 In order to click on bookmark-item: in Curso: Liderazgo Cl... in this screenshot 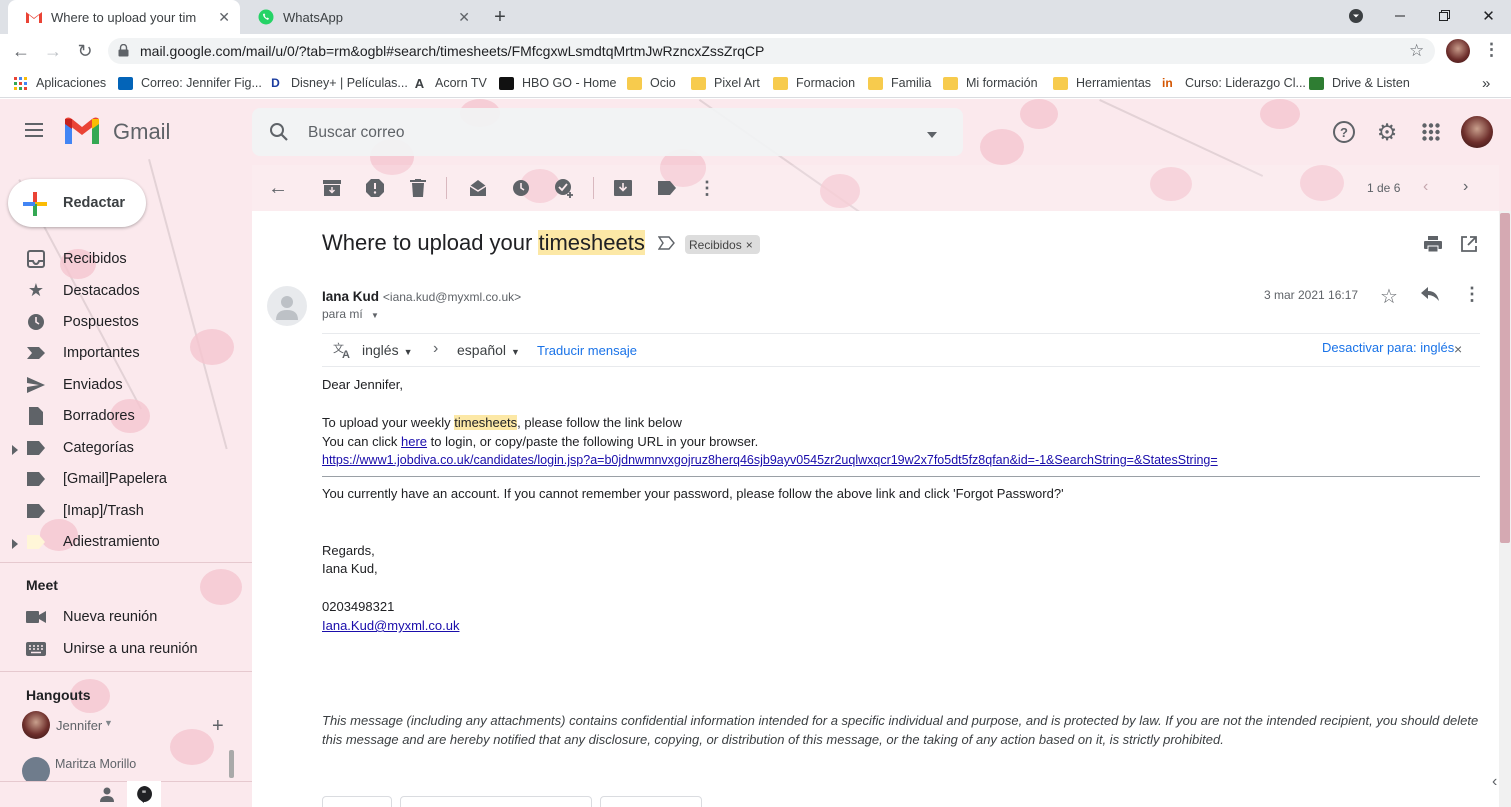, I will do `click(1234, 83)`.